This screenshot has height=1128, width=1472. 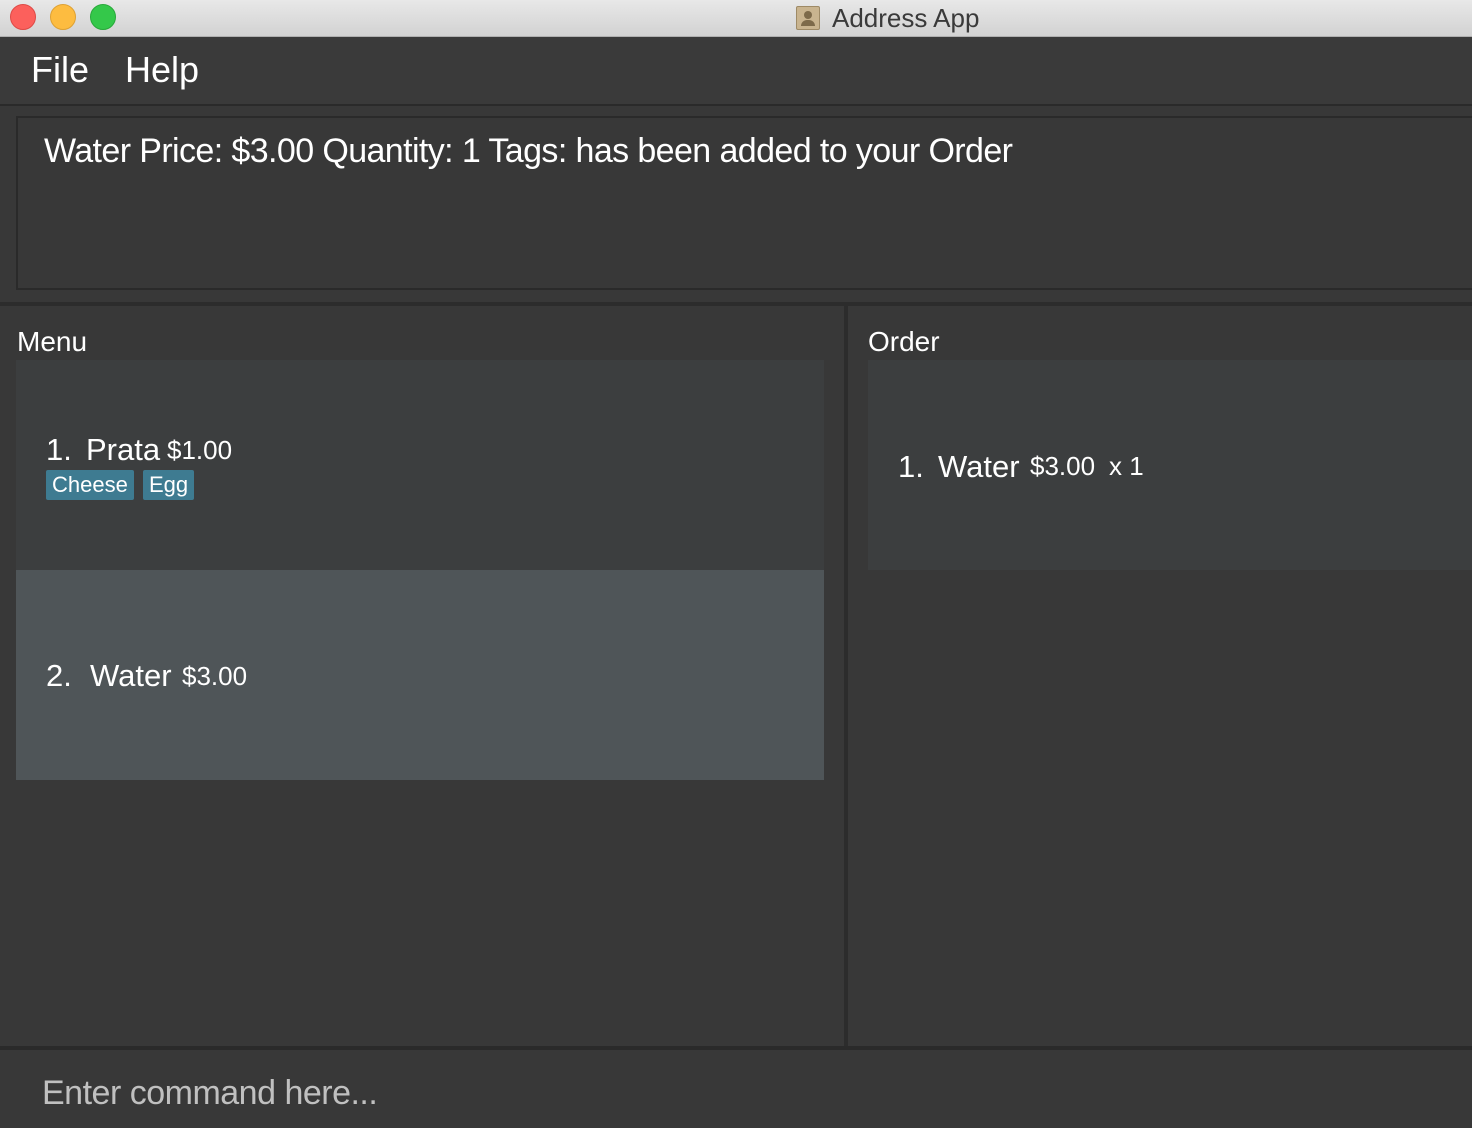 What do you see at coordinates (63, 17) in the screenshot?
I see `minimize-window-button` at bounding box center [63, 17].